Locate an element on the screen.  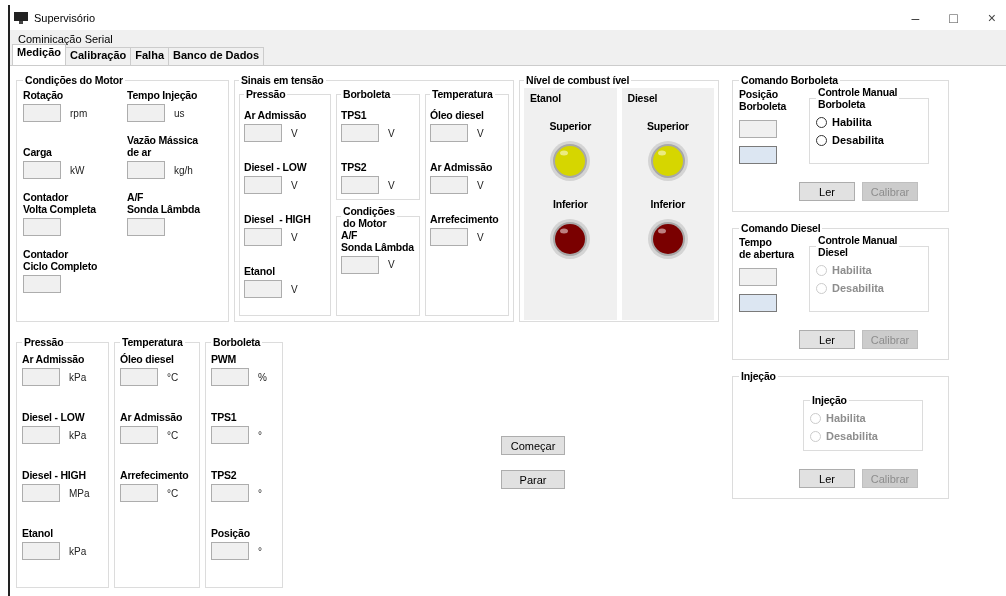
field-label: Contador Ciclo Completo is located at coordinates (61, 260).